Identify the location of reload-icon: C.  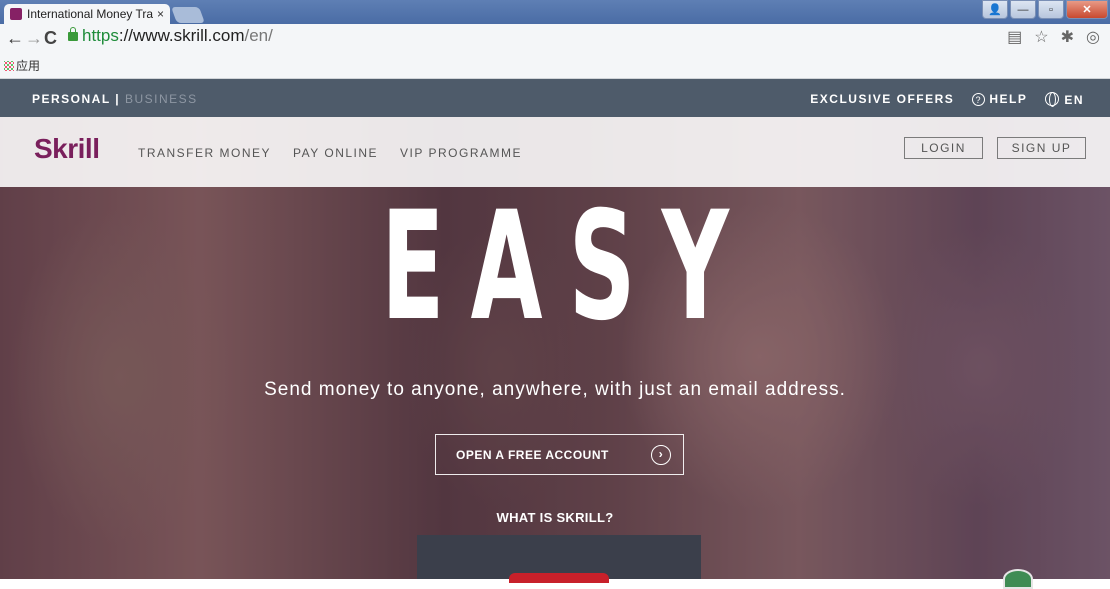
(50, 38).